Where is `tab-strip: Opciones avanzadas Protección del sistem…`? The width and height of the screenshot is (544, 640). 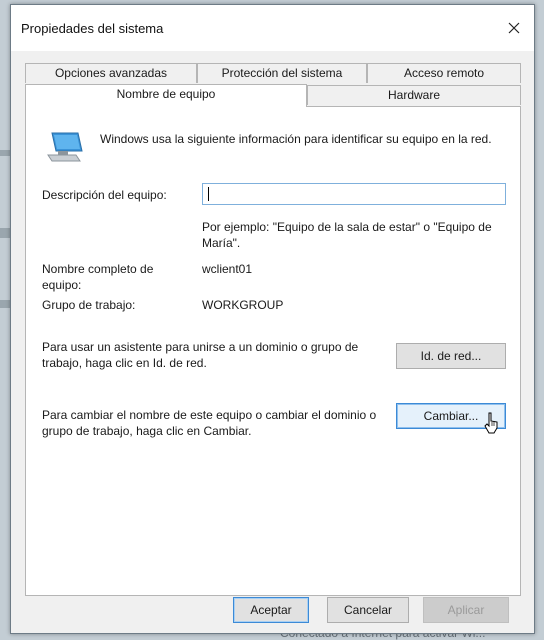 tab-strip: Opciones avanzadas Protección del sistem… is located at coordinates (273, 85).